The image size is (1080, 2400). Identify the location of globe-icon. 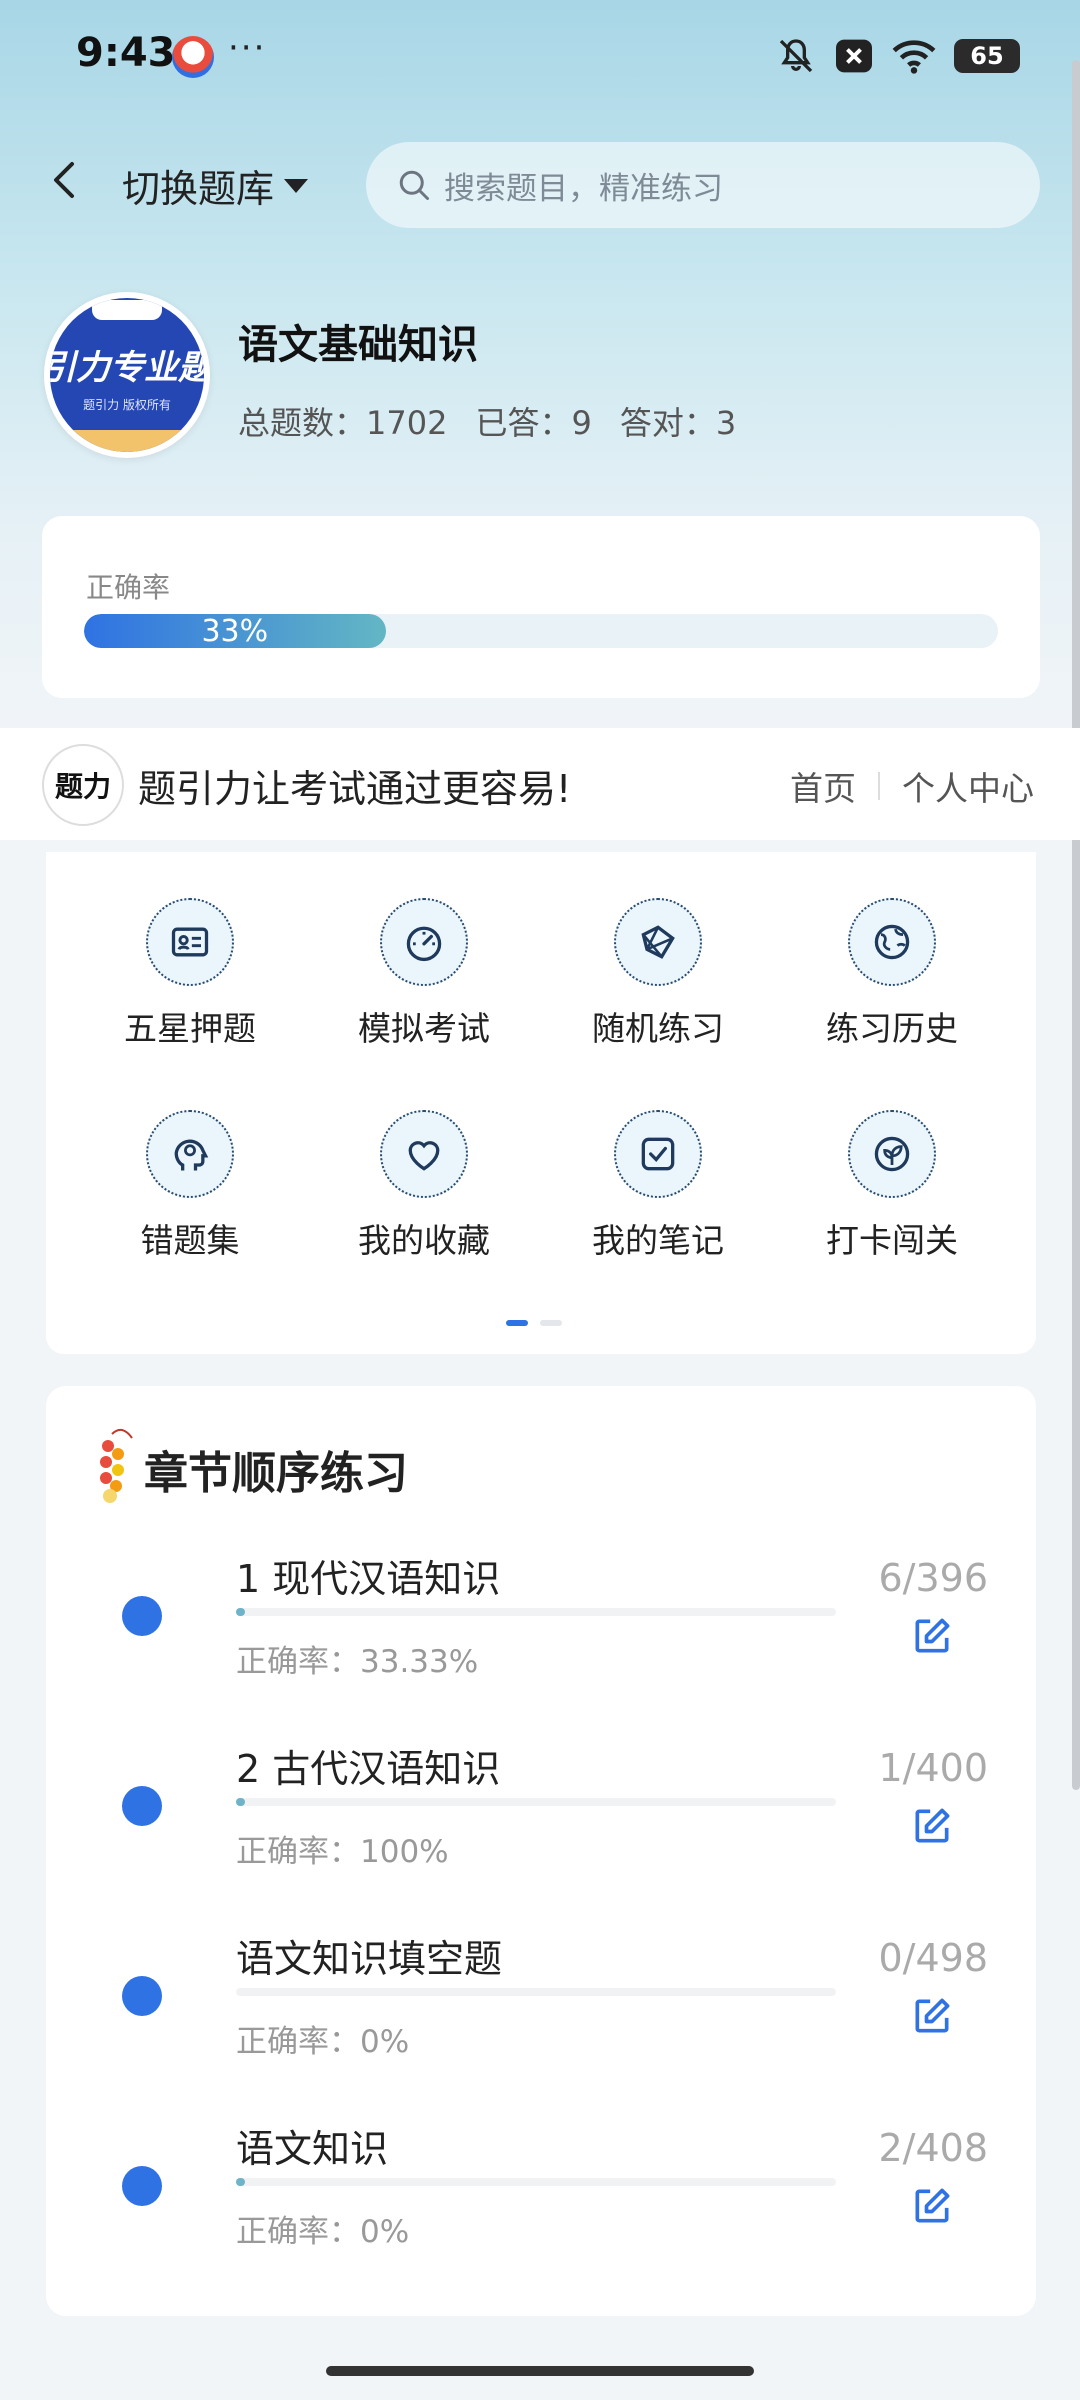
(892, 942).